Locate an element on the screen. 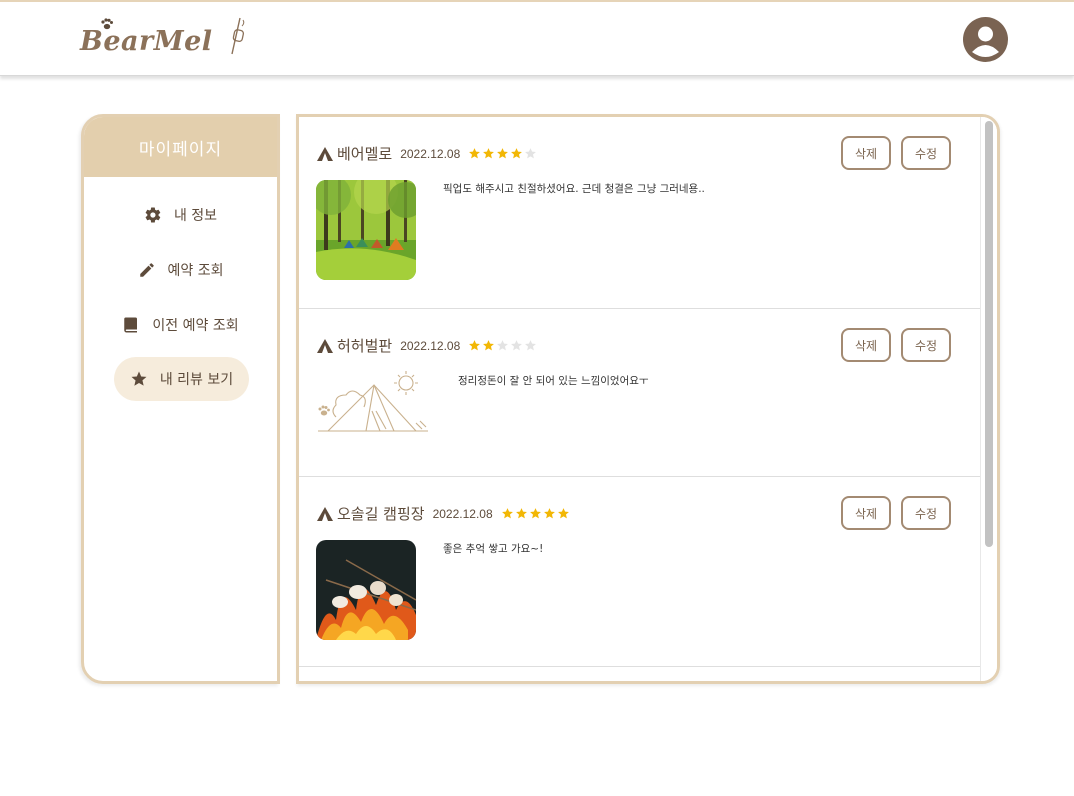  user-avatar is located at coordinates (985, 39).